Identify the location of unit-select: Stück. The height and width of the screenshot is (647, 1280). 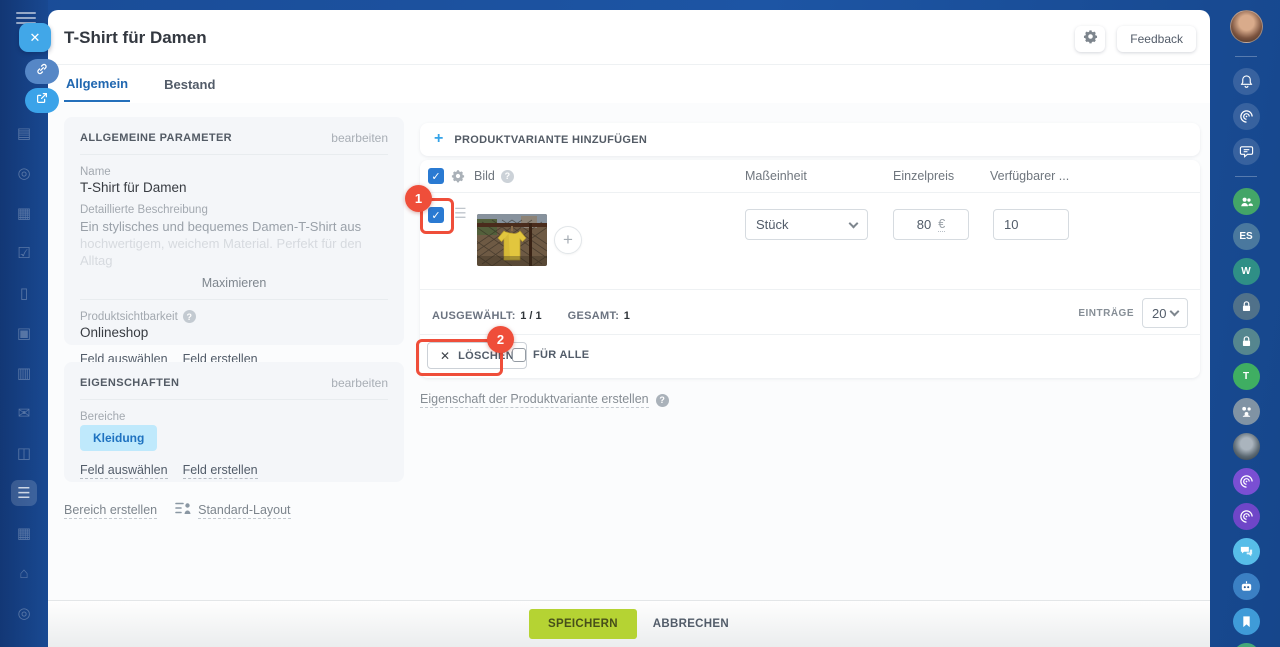
(806, 224).